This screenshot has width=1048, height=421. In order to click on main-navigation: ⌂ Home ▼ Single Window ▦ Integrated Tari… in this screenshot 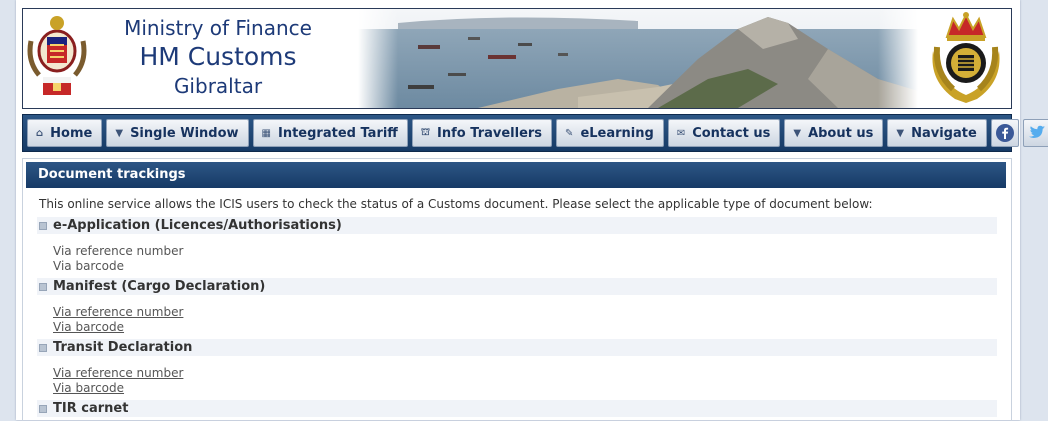, I will do `click(535, 133)`.